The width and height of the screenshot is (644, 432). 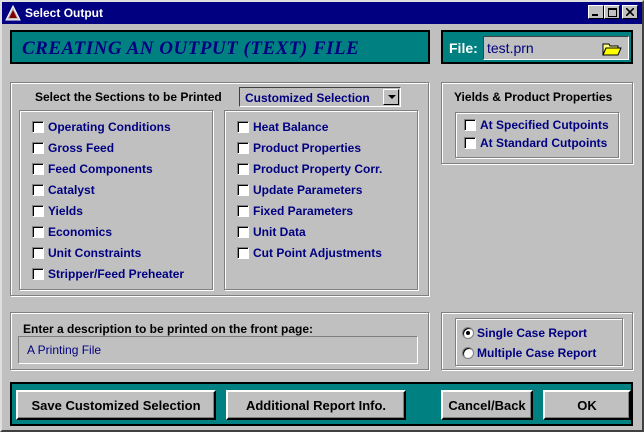 I want to click on close-icon, so click(x=630, y=12).